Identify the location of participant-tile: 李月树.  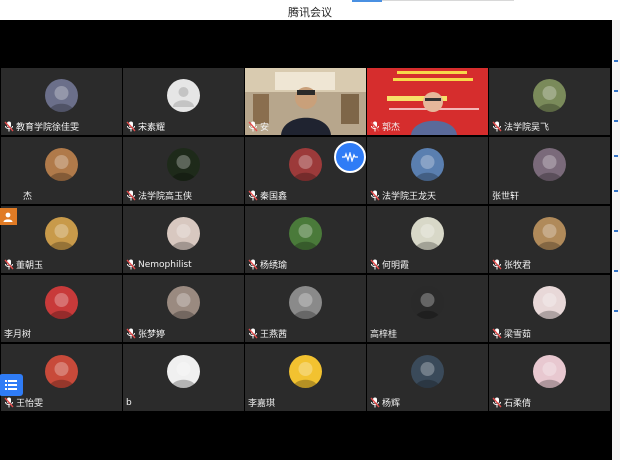
(61, 308).